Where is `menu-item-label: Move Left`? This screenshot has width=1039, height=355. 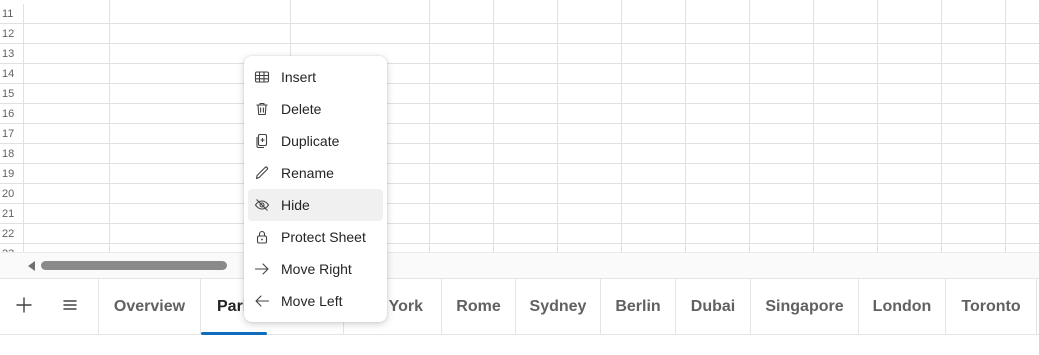 menu-item-label: Move Left is located at coordinates (312, 301).